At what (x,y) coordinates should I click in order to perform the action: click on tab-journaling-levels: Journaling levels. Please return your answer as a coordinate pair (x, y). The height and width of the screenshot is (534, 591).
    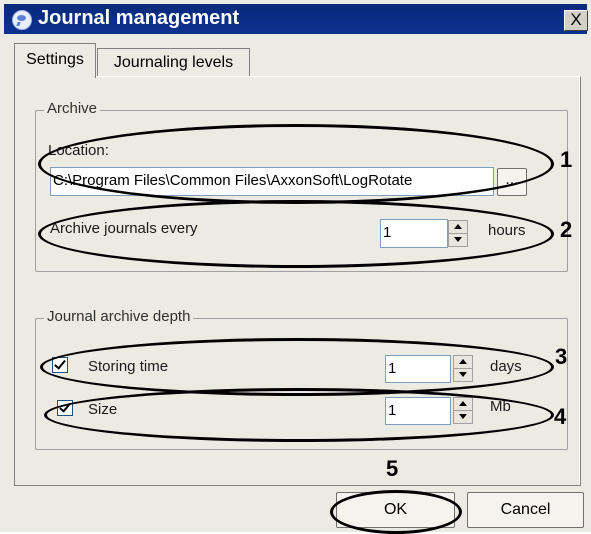
    Looking at the image, I should click on (173, 62).